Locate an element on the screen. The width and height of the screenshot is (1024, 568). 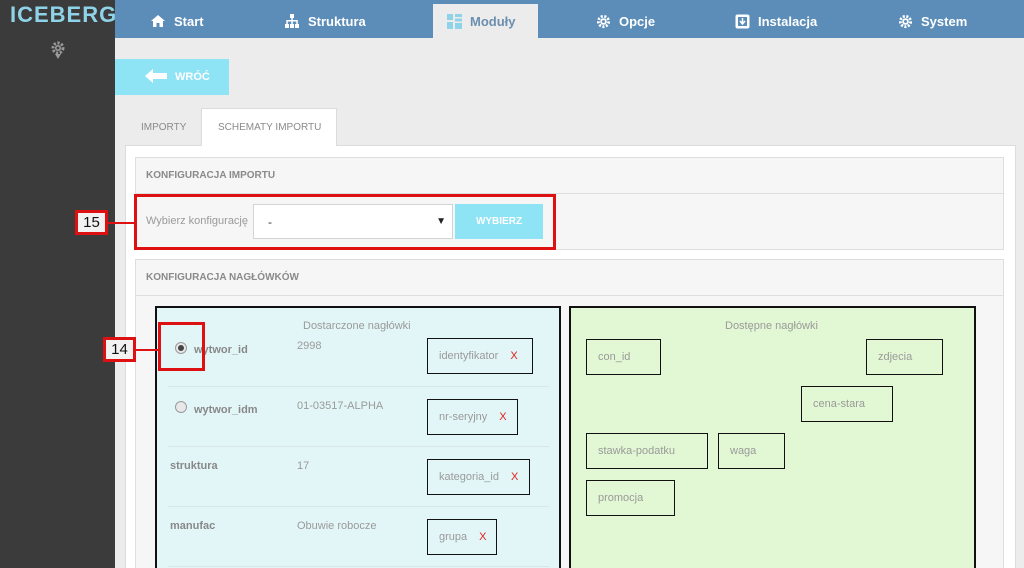
nav-opcje-label: Opcje is located at coordinates (637, 21).